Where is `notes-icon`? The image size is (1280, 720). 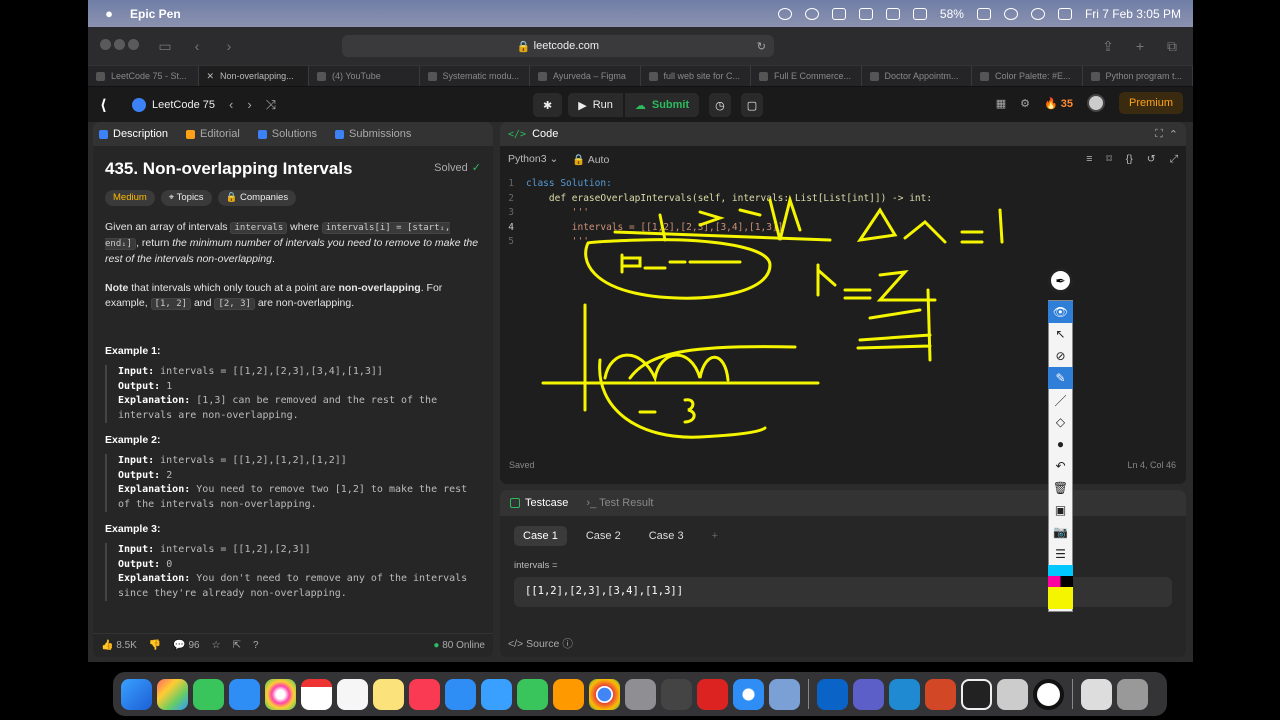 notes-icon is located at coordinates (388, 694).